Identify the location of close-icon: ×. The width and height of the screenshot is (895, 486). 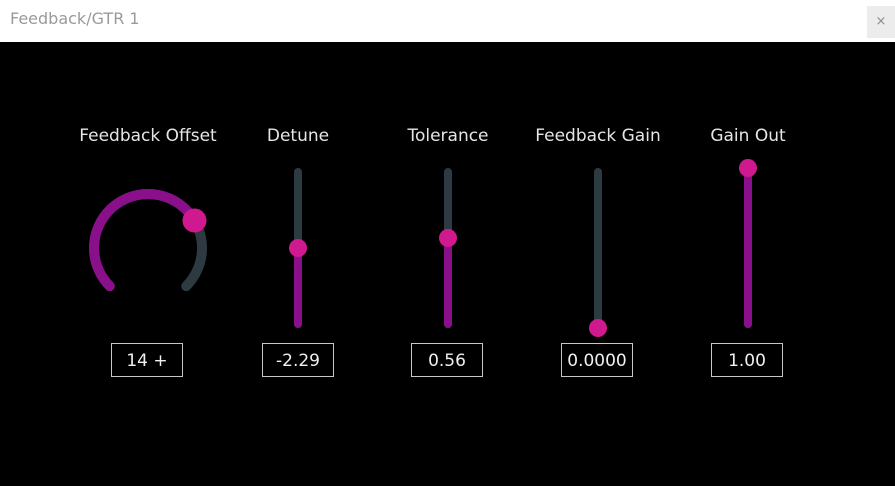
(881, 21).